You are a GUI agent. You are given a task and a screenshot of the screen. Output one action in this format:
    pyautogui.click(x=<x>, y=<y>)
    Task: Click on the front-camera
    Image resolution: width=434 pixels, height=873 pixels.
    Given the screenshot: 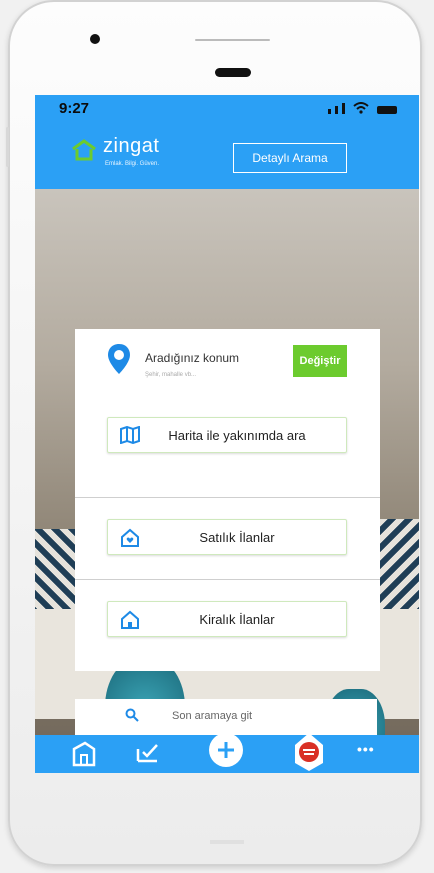 What is the action you would take?
    pyautogui.click(x=95, y=39)
    